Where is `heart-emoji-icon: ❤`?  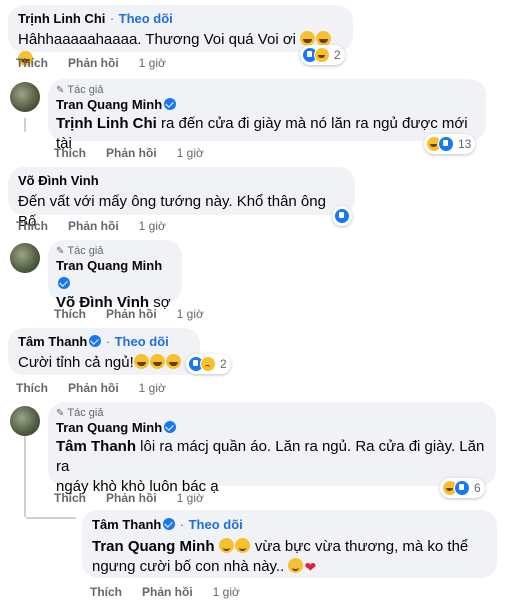 heart-emoji-icon: ❤ is located at coordinates (310, 567).